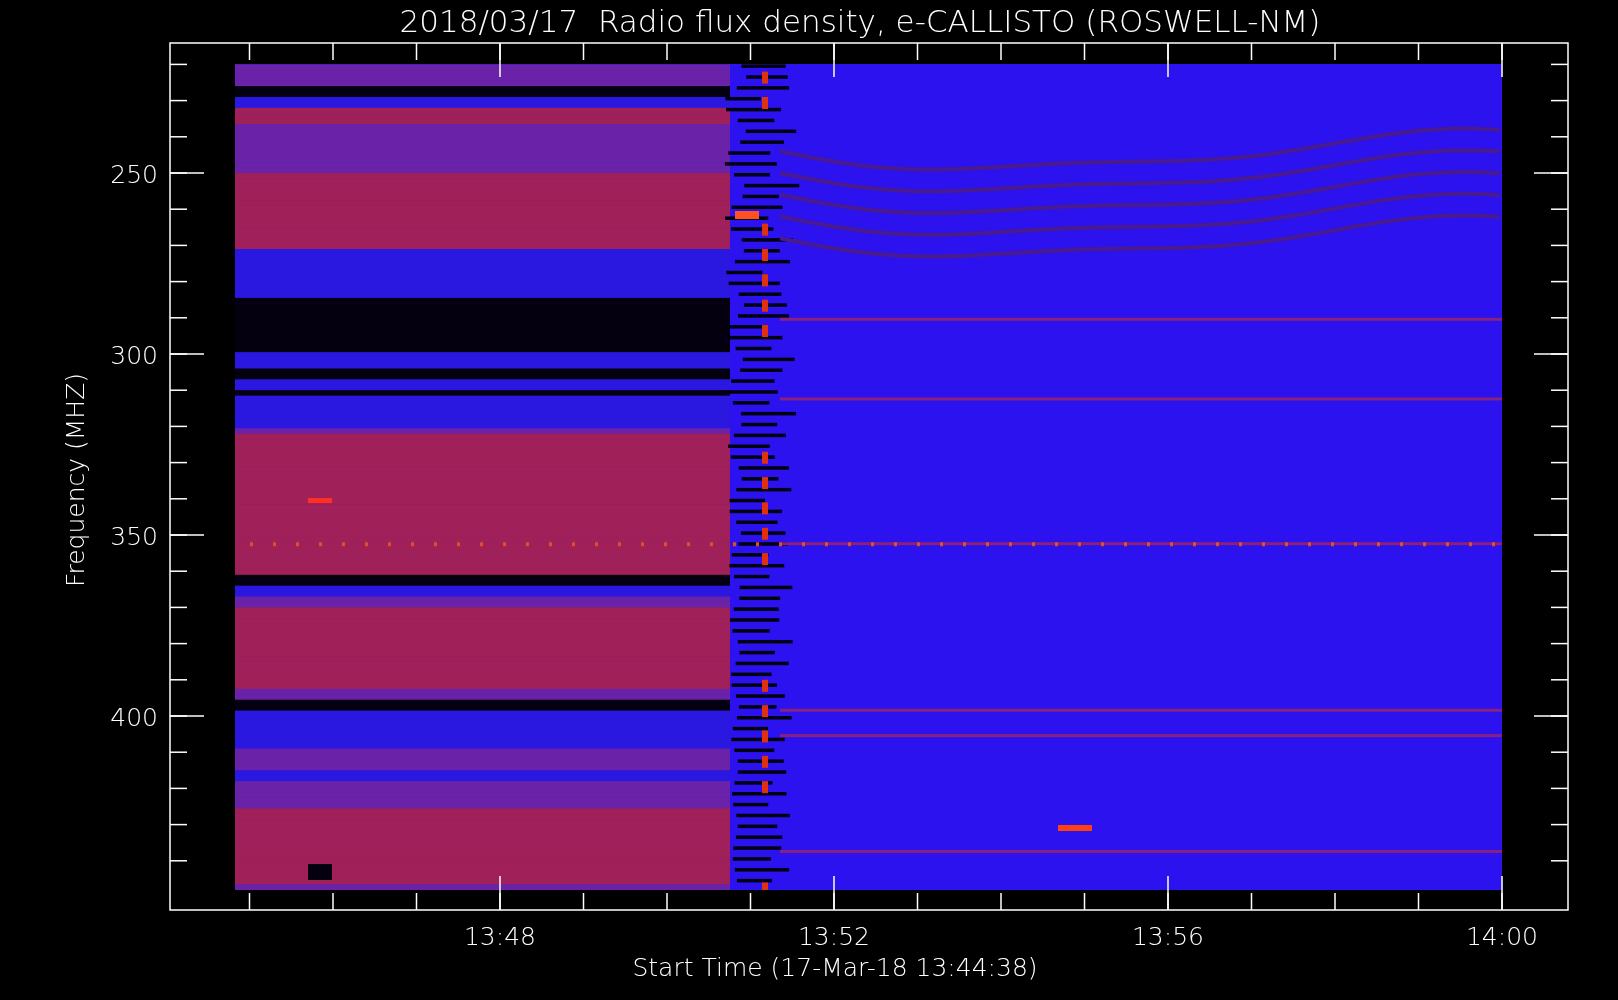 The image size is (1618, 1000). What do you see at coordinates (1168, 936) in the screenshot?
I see `x-tick-label: 13:56` at bounding box center [1168, 936].